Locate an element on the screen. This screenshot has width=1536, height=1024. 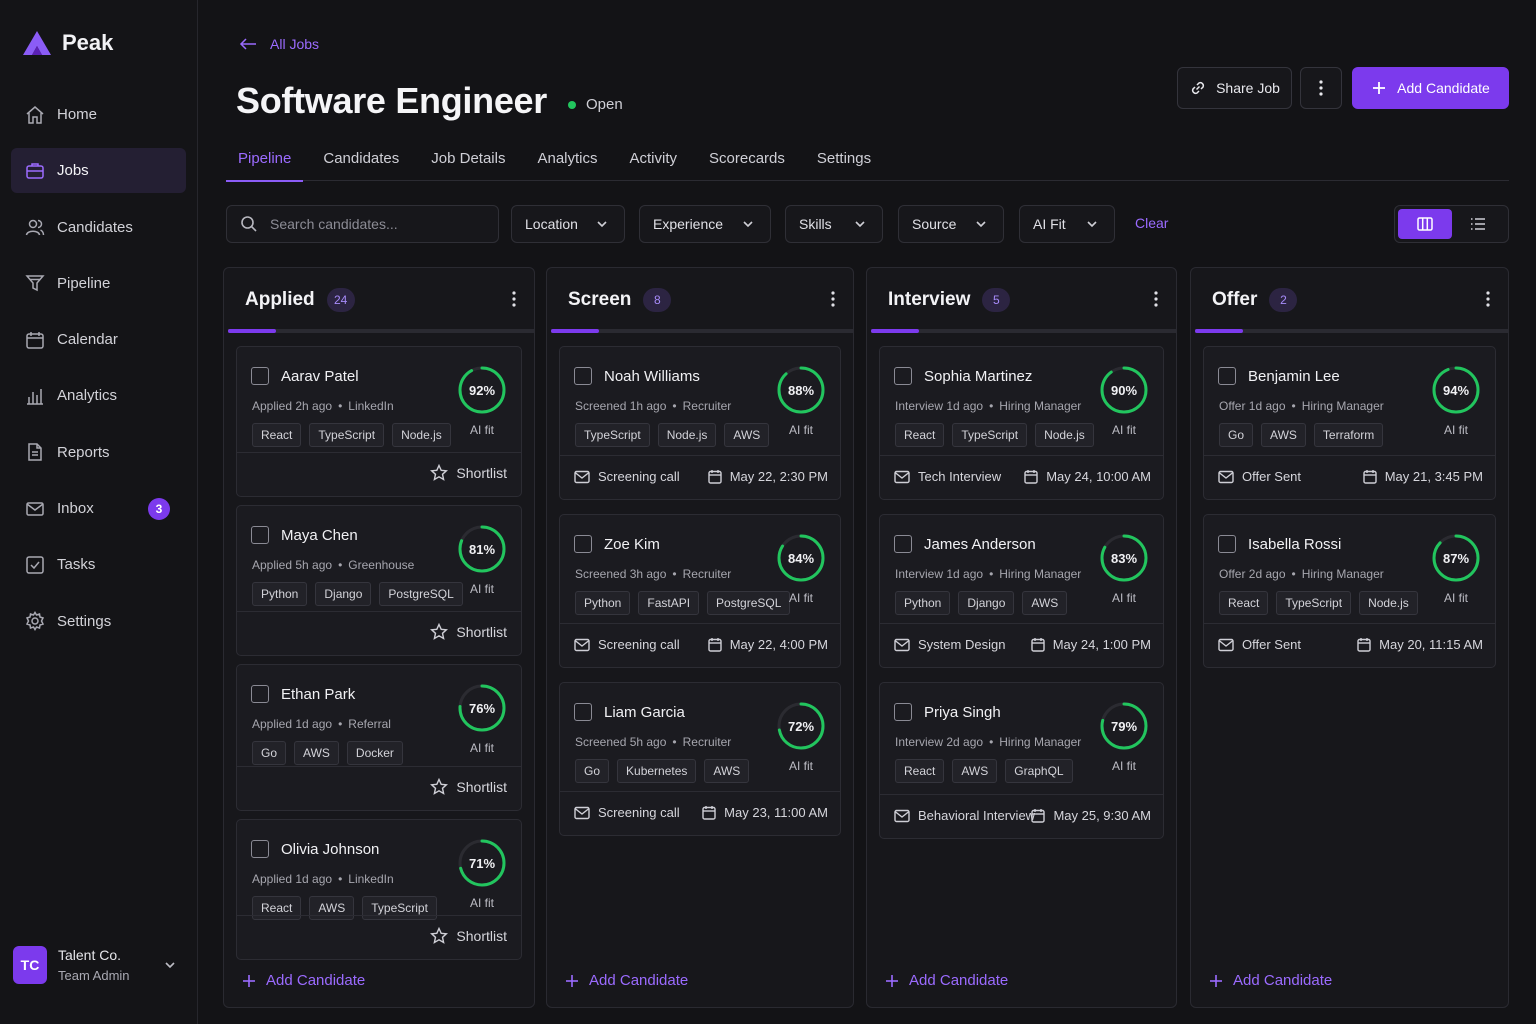
tab-pipeline: Pipeline is located at coordinates (265, 161).